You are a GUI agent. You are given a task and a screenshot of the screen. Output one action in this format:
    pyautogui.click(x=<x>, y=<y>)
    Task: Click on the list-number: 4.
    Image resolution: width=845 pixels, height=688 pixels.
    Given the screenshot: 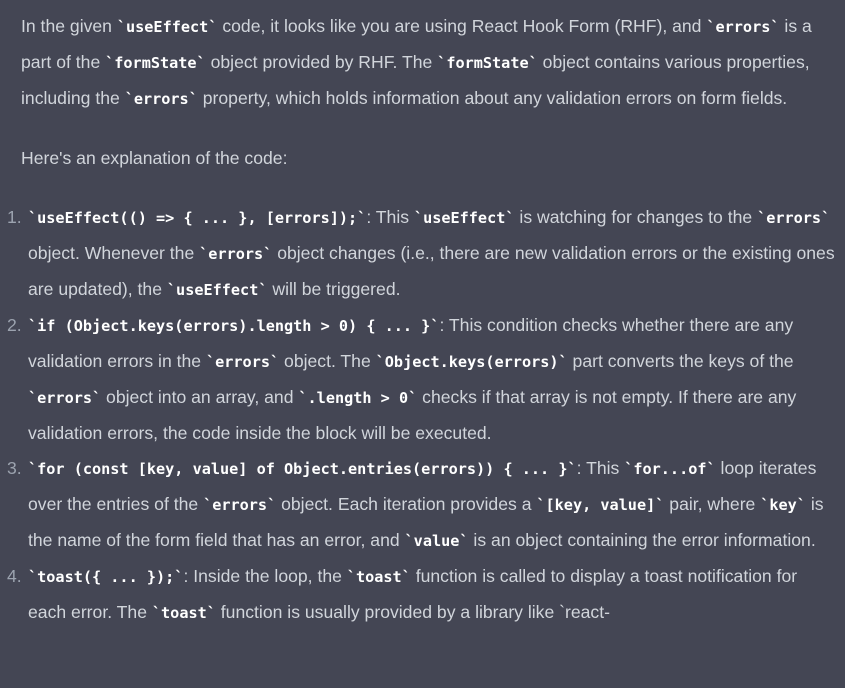 What is the action you would take?
    pyautogui.click(x=14, y=576)
    